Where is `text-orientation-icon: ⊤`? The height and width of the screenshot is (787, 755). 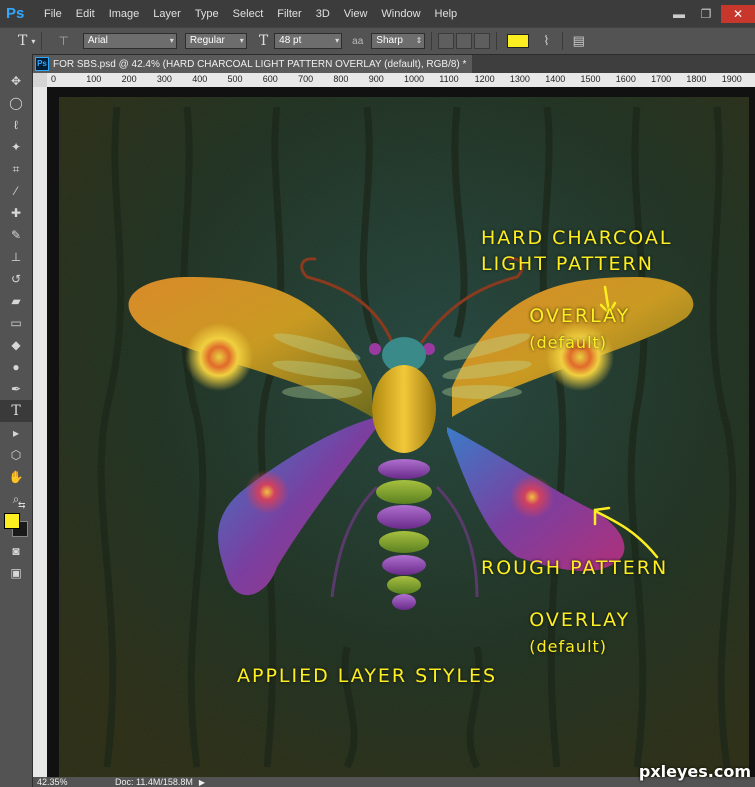
text-orientation-icon: ⊤ is located at coordinates (63, 41).